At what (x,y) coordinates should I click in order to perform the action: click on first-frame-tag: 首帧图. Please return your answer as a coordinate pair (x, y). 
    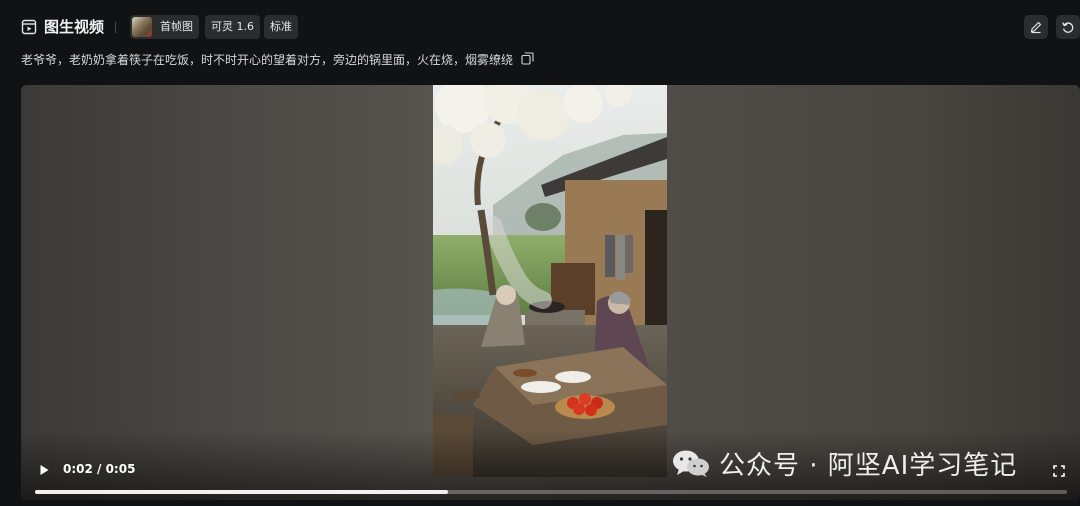
    Looking at the image, I should click on (164, 27).